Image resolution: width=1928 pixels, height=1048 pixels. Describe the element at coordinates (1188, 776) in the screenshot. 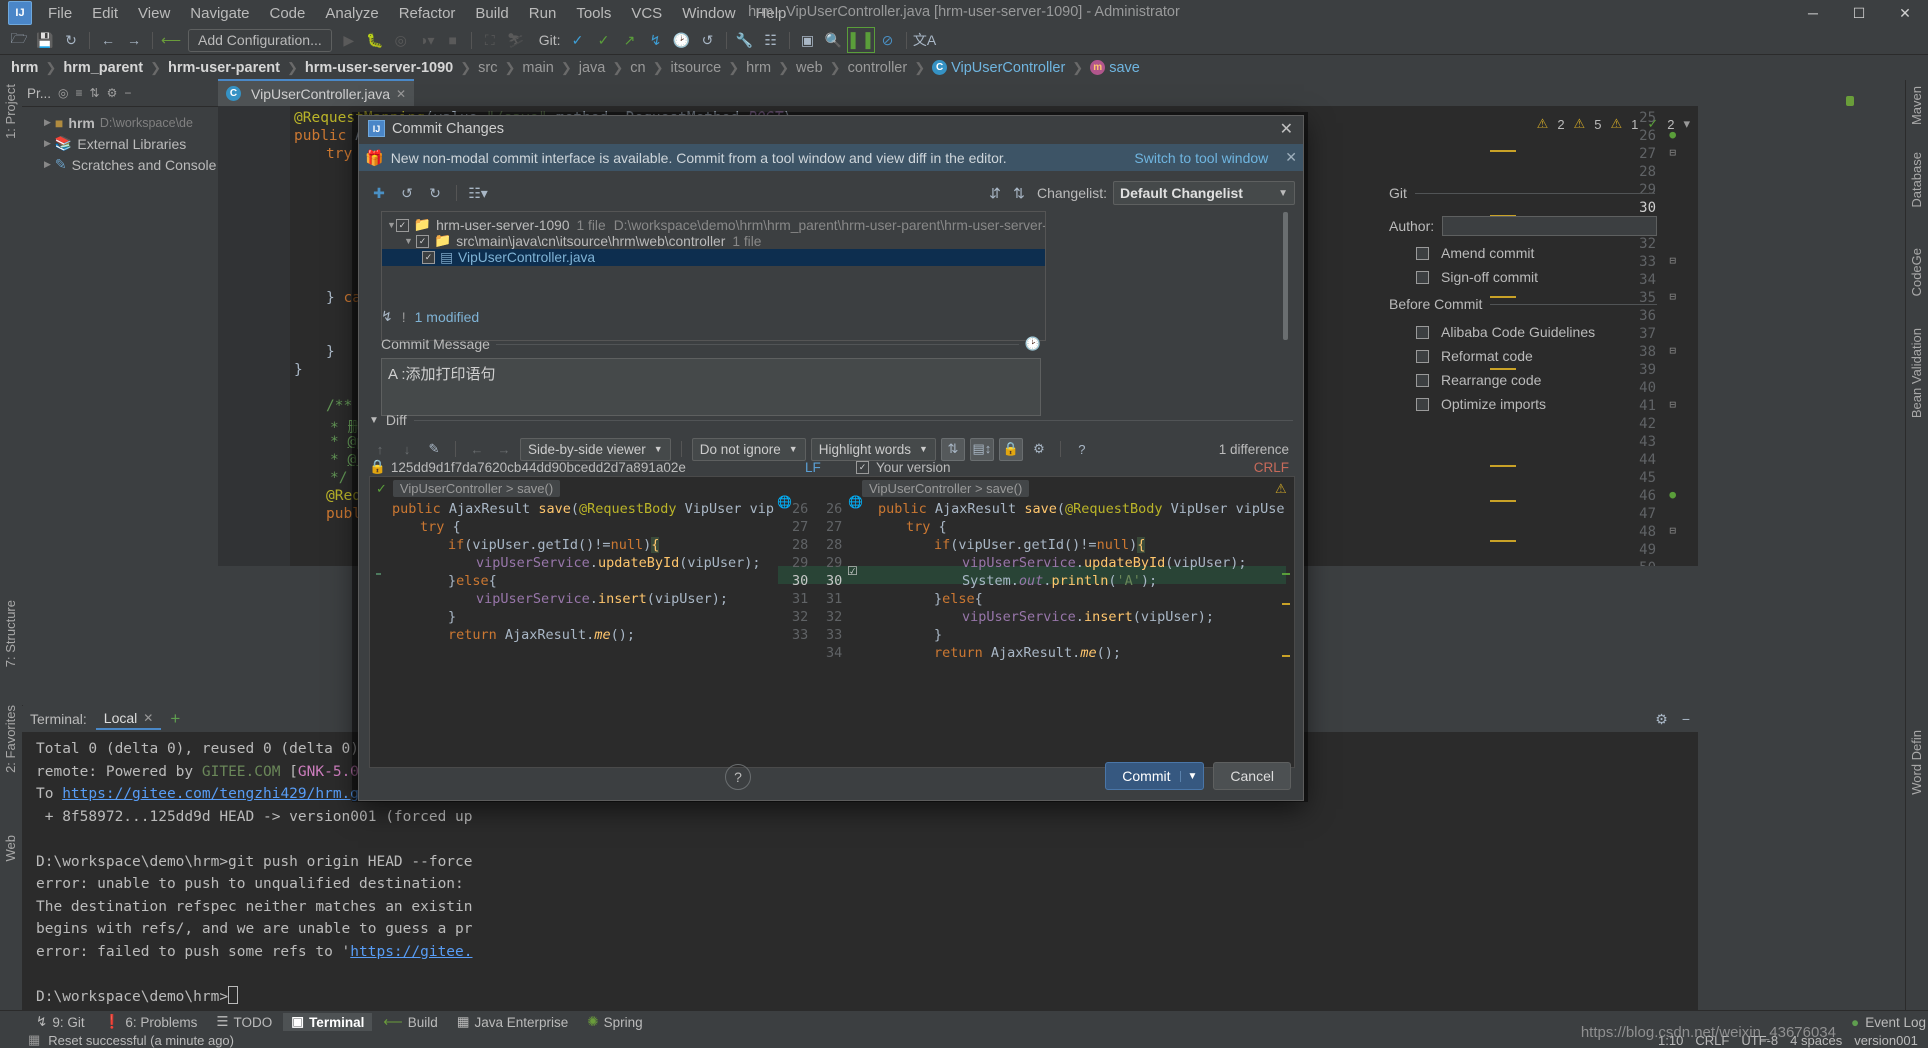

I see `commit-dropdown-icon: ▼` at that location.